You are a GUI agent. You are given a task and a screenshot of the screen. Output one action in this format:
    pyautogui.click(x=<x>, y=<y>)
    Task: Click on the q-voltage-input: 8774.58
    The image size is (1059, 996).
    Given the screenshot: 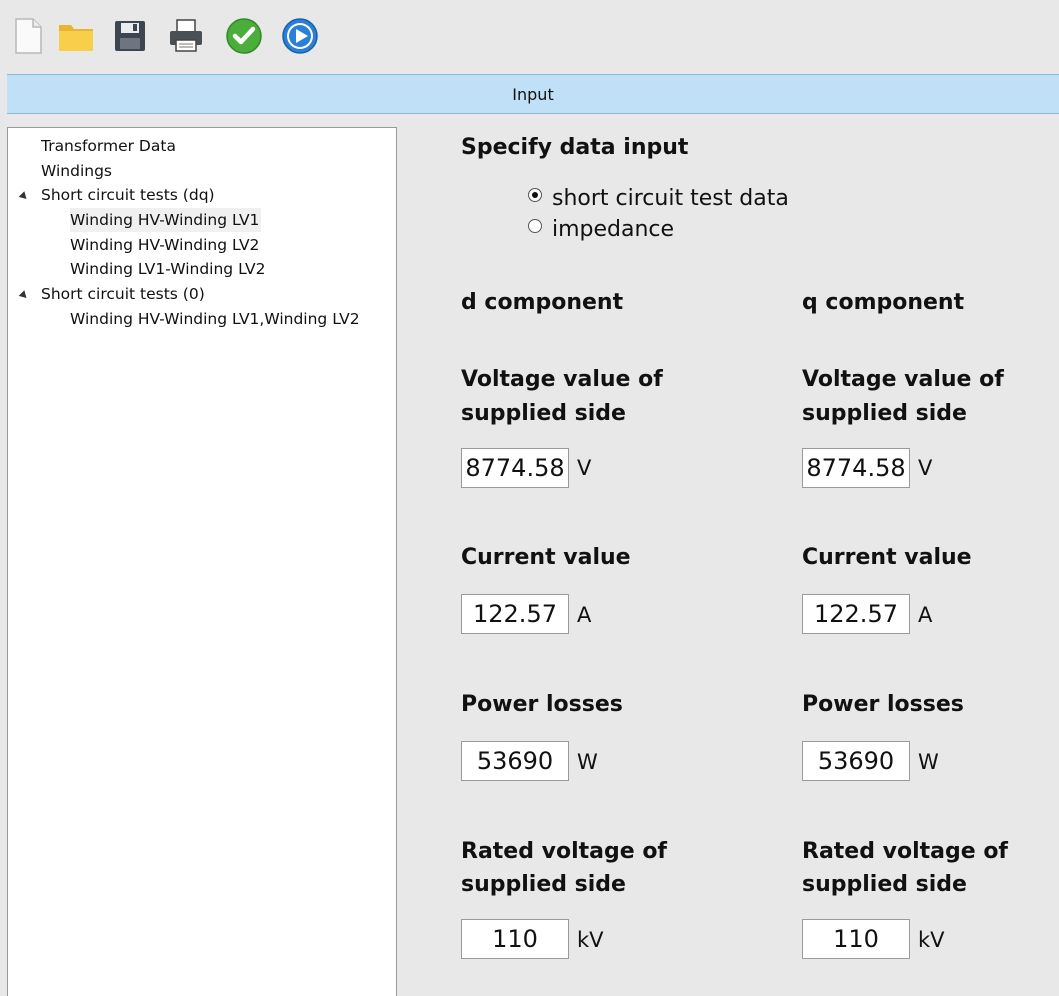 What is the action you would take?
    pyautogui.click(x=856, y=468)
    